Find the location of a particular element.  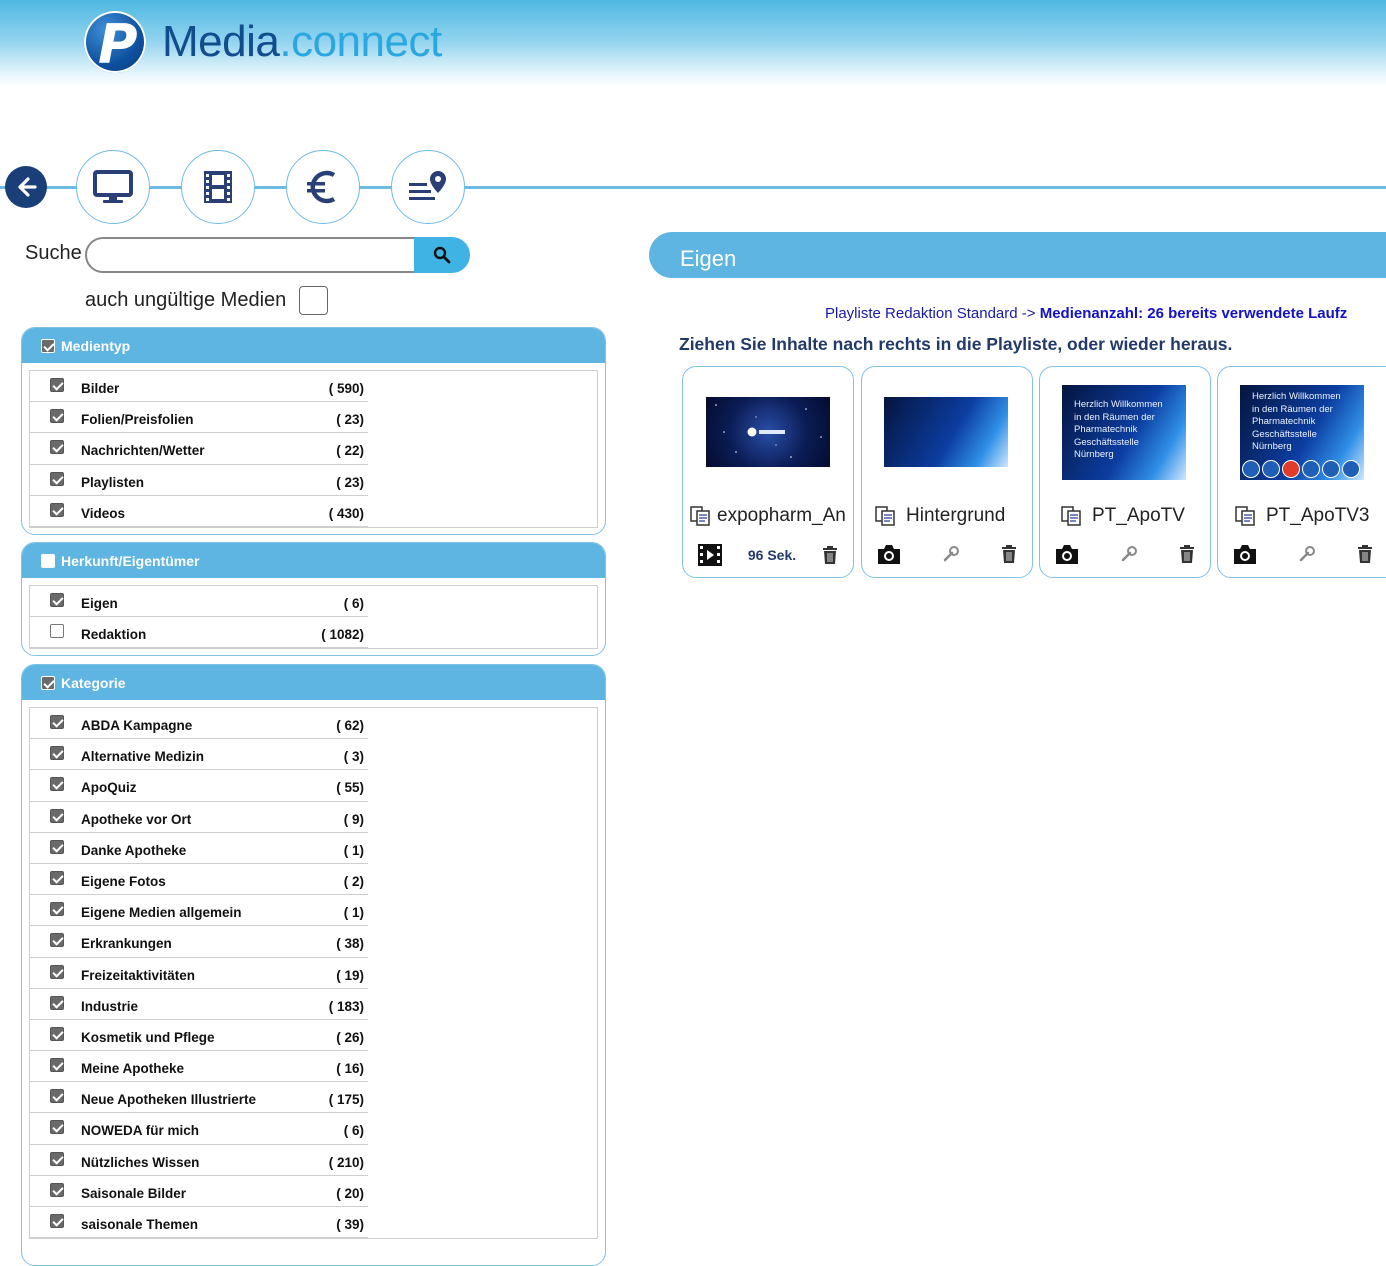

filter-item: Industrie ( 183) is located at coordinates (313, 1004).